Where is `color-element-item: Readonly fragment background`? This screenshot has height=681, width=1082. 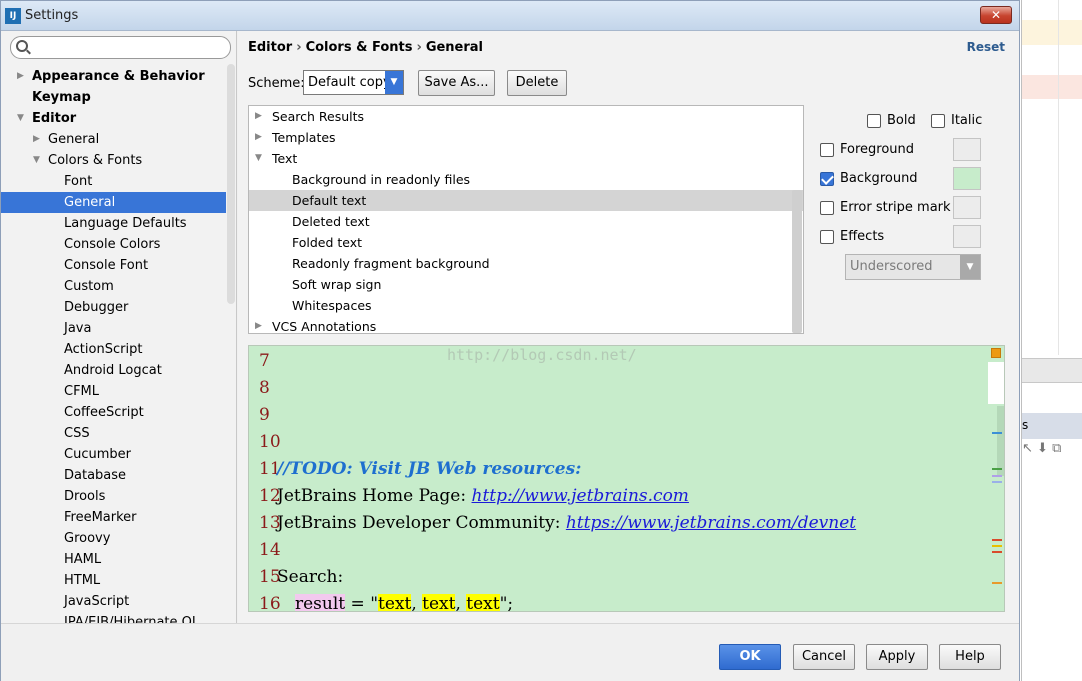 color-element-item: Readonly fragment background is located at coordinates (526, 263).